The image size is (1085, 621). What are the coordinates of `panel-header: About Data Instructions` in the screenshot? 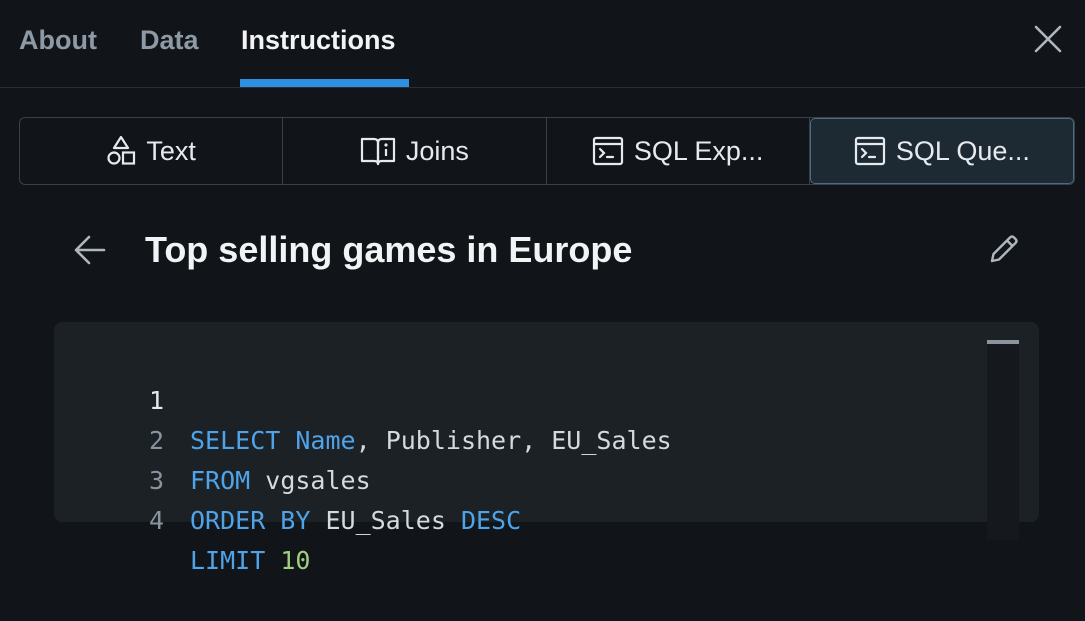 It's located at (542, 44).